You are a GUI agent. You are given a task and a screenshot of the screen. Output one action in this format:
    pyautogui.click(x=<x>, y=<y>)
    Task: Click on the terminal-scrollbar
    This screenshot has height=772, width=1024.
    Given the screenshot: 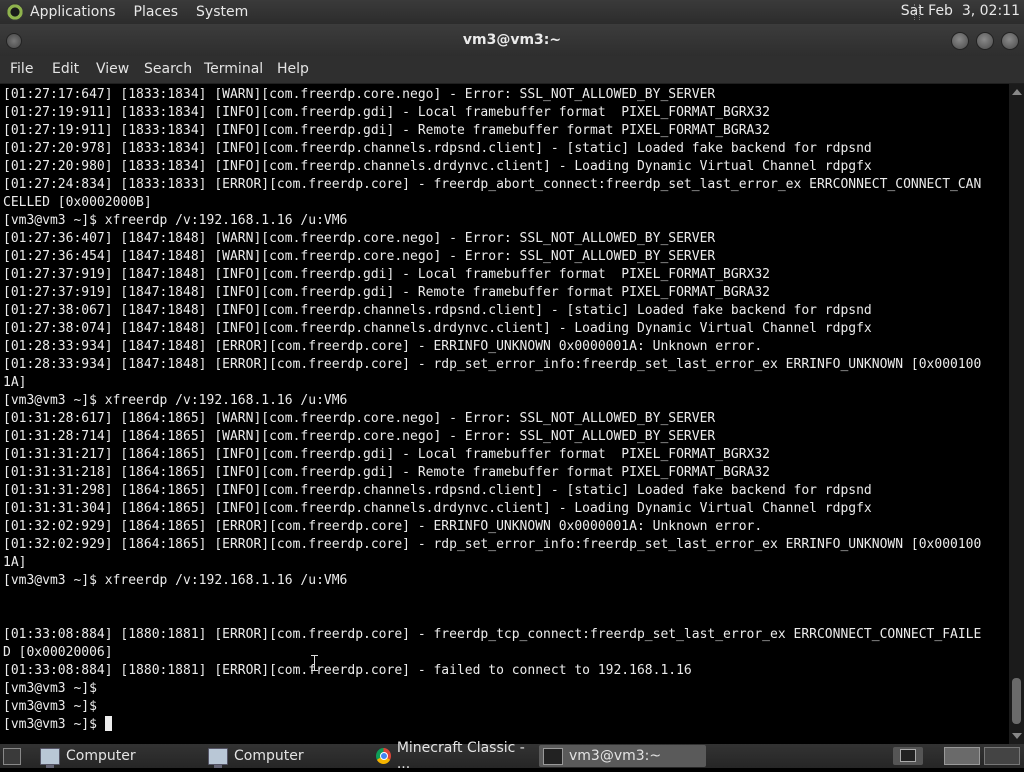 What is the action you would take?
    pyautogui.click(x=1016, y=414)
    